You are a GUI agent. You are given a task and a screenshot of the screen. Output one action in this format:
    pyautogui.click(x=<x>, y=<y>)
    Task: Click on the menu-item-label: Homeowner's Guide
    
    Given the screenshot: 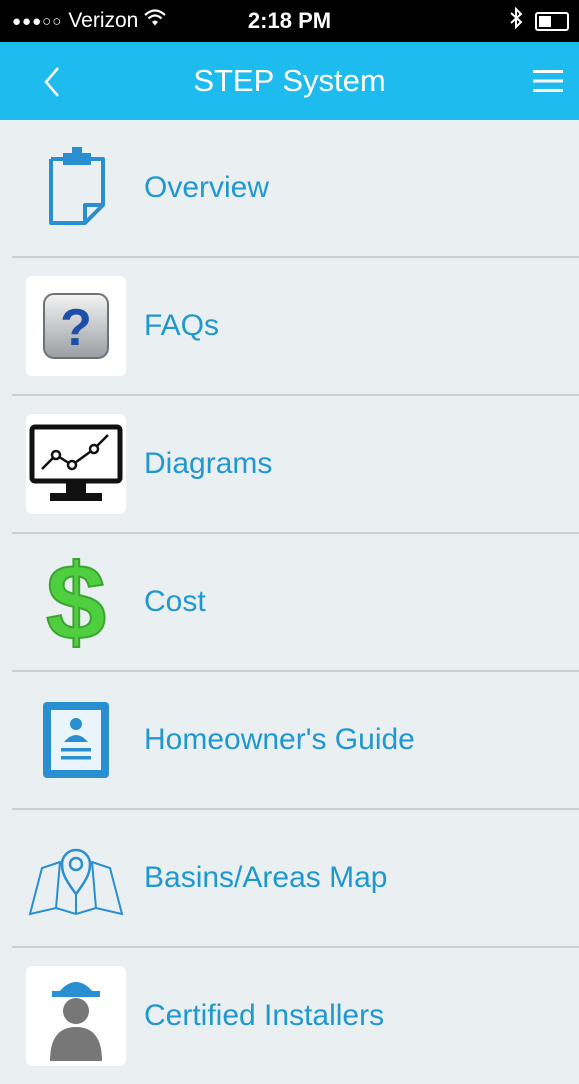 What is the action you would take?
    pyautogui.click(x=279, y=739)
    